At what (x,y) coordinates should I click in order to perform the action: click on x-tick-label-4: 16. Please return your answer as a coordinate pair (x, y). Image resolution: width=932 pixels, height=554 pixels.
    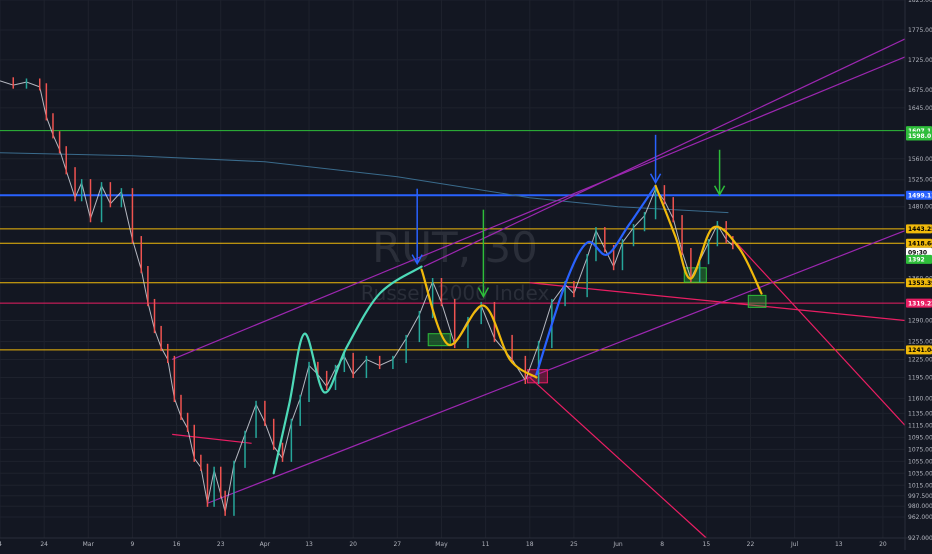
    Looking at the image, I should click on (177, 544).